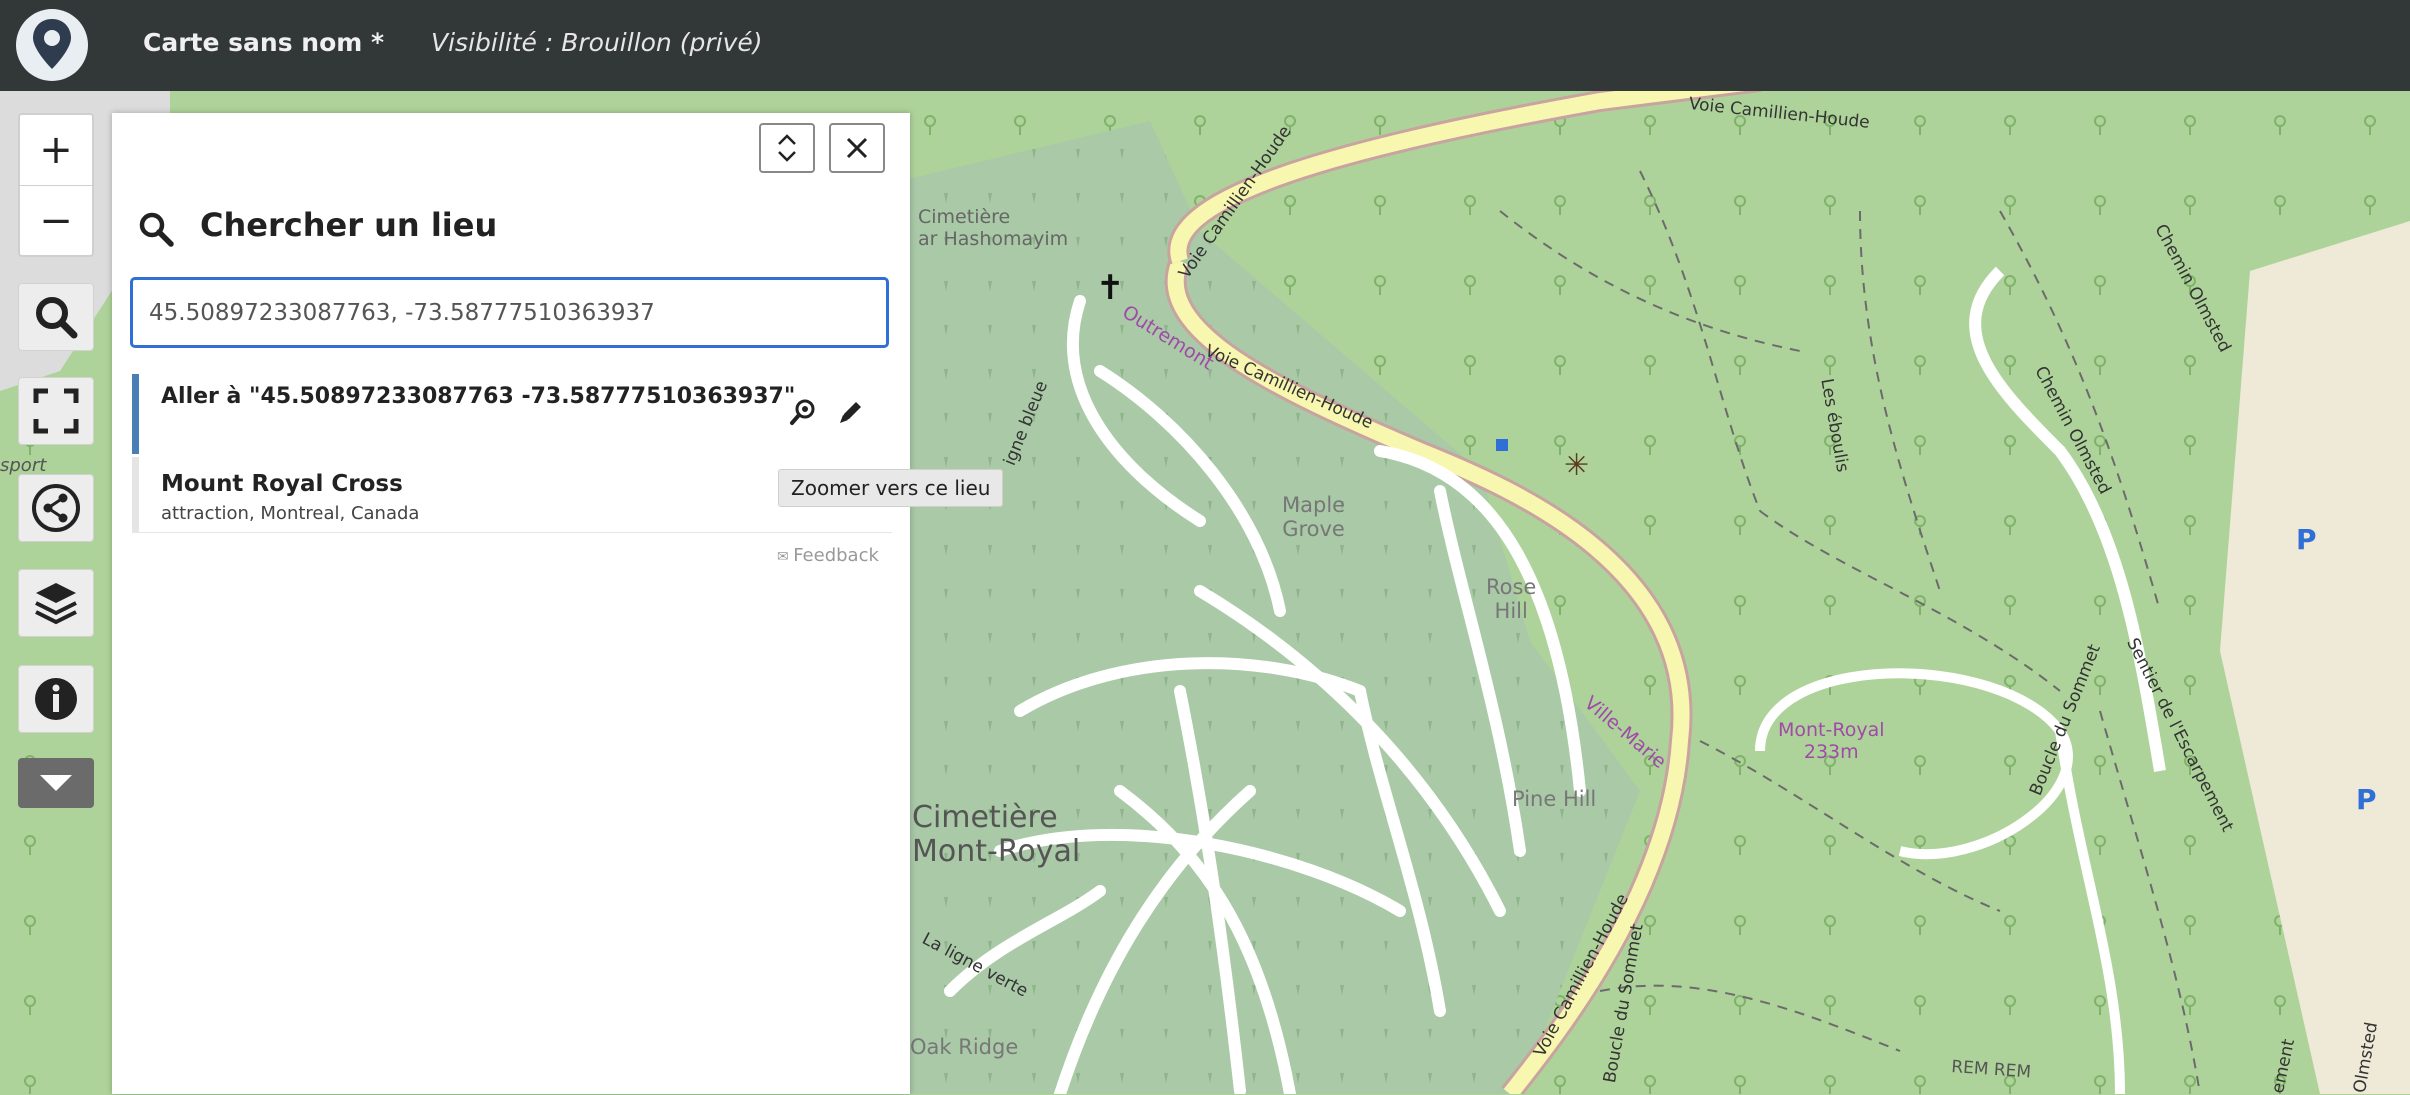 The height and width of the screenshot is (1095, 2410). I want to click on map-label-mont-royal-peak: Mont-Royal 233m, so click(1831, 741).